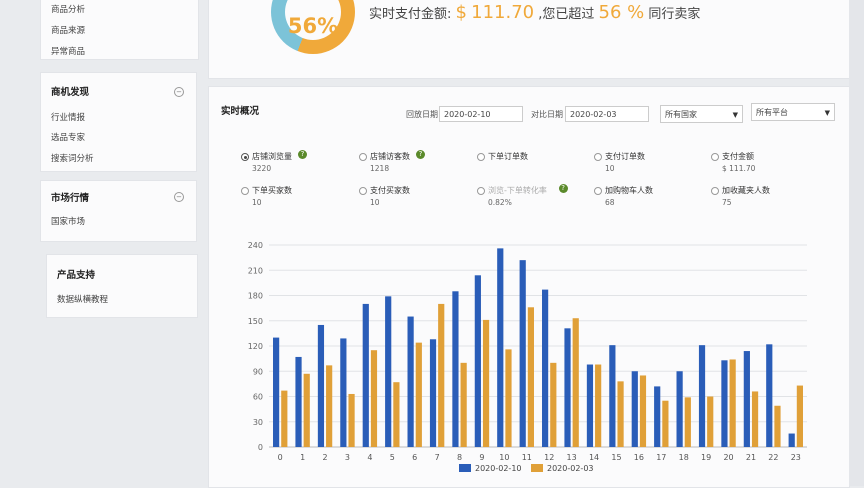 The image size is (864, 488). What do you see at coordinates (701, 114) in the screenshot?
I see `country-select: 所有国家 ▼` at bounding box center [701, 114].